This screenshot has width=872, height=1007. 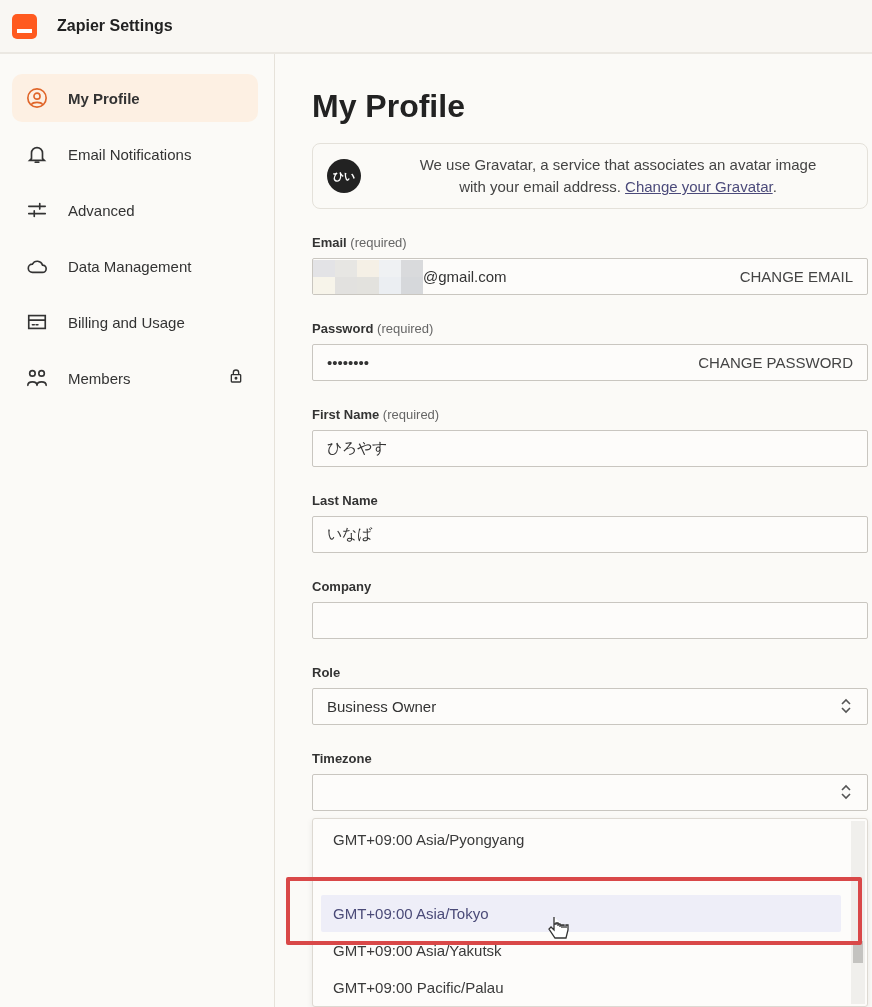 What do you see at coordinates (135, 266) in the screenshot?
I see `sidebar-item: Data Management` at bounding box center [135, 266].